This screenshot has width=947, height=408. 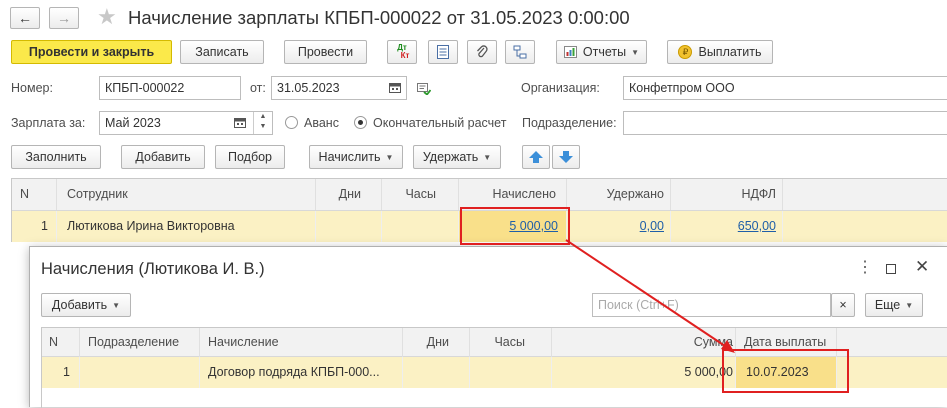 I want to click on more-label: Еще, so click(x=887, y=305).